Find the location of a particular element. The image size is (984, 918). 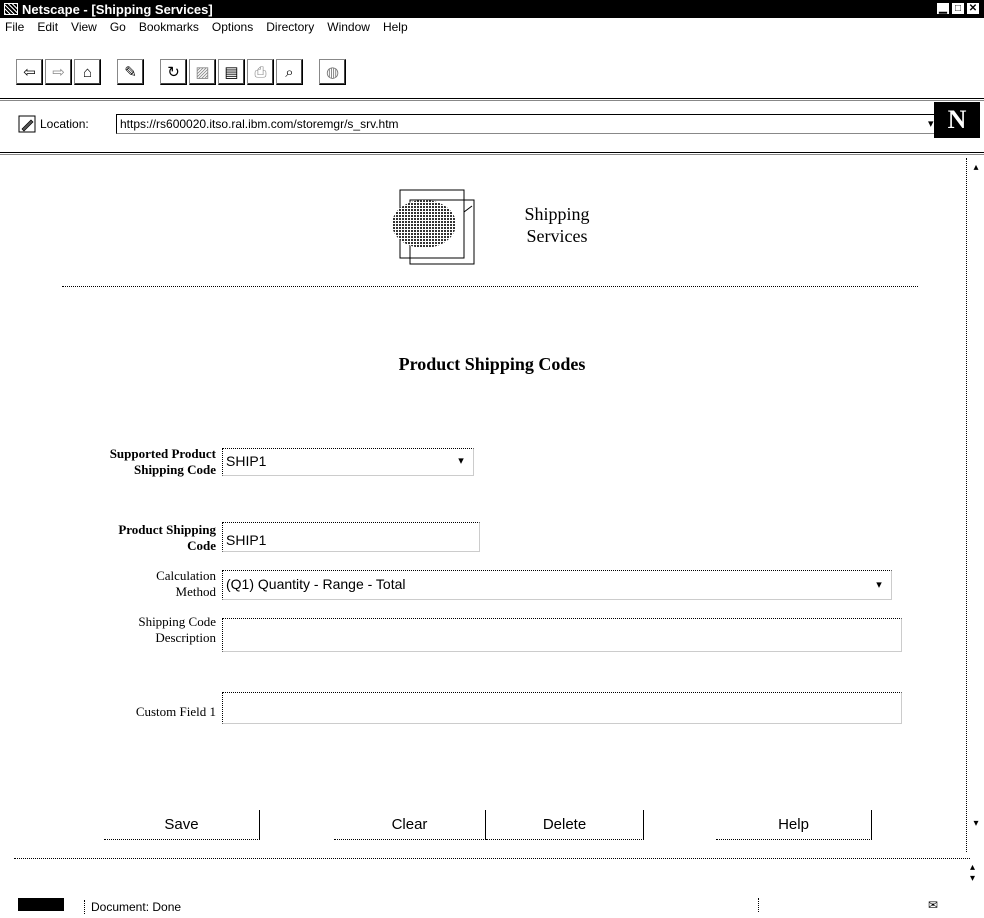

custom-field-input is located at coordinates (562, 708).